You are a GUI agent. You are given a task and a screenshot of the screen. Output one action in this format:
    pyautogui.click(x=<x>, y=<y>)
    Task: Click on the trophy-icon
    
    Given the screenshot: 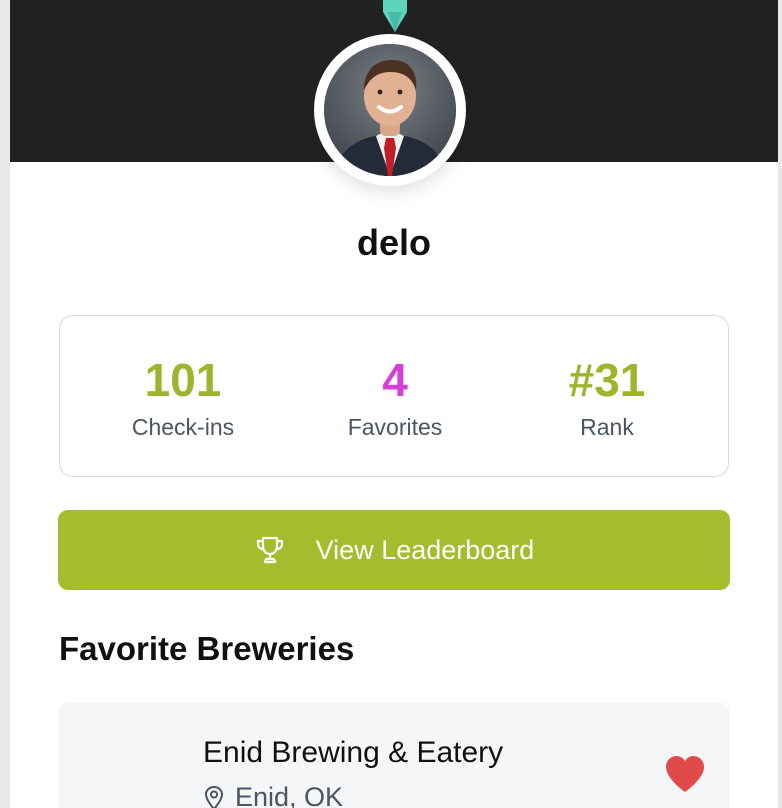 What is the action you would take?
    pyautogui.click(x=269, y=550)
    